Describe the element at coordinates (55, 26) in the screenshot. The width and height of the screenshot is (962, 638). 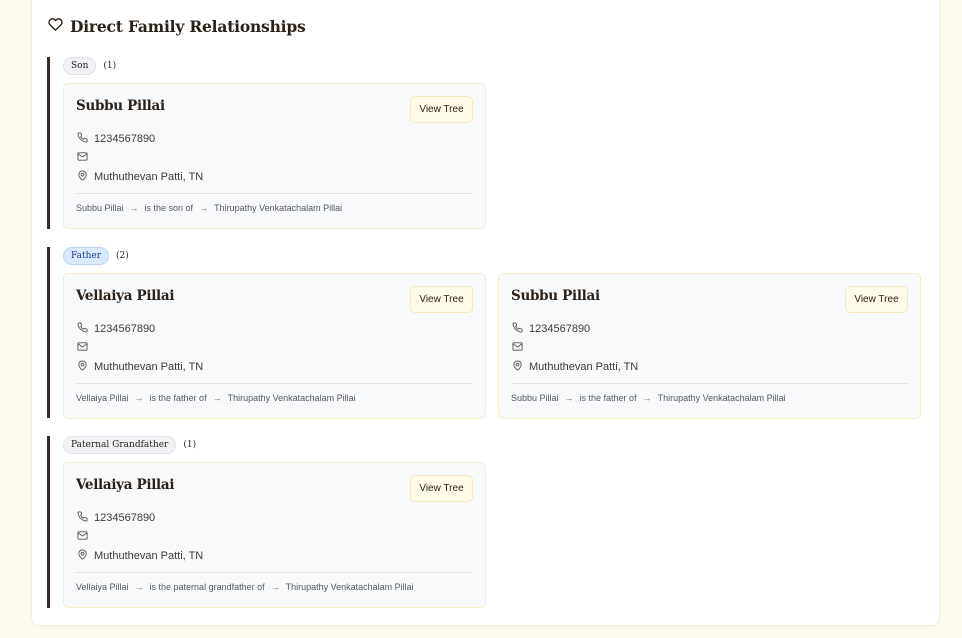
I see `heart-icon` at that location.